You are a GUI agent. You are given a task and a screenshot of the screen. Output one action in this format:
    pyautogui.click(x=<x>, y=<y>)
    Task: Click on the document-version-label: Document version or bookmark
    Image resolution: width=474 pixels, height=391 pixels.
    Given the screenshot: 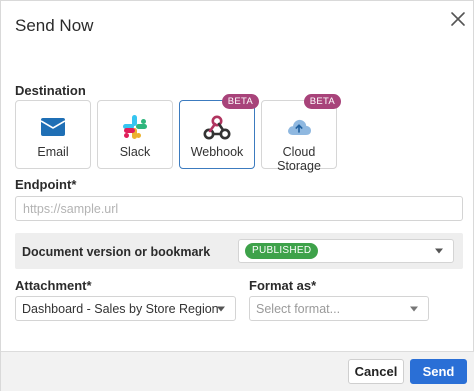 What is the action you would take?
    pyautogui.click(x=116, y=252)
    